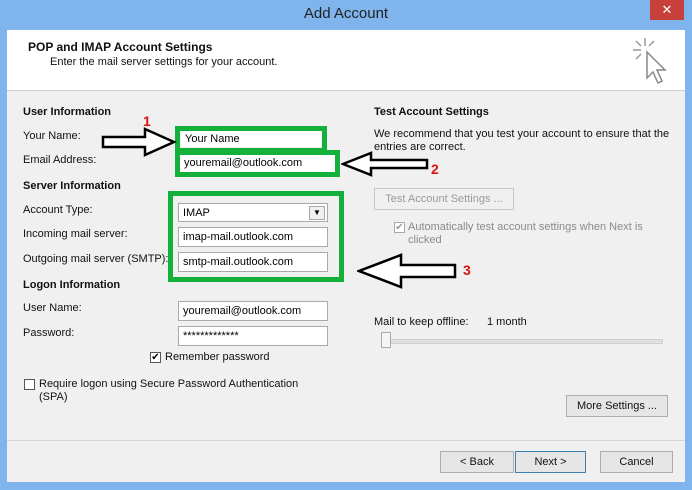 Image resolution: width=692 pixels, height=490 pixels. Describe the element at coordinates (217, 357) in the screenshot. I see `remember-password-label: Remember password` at that location.